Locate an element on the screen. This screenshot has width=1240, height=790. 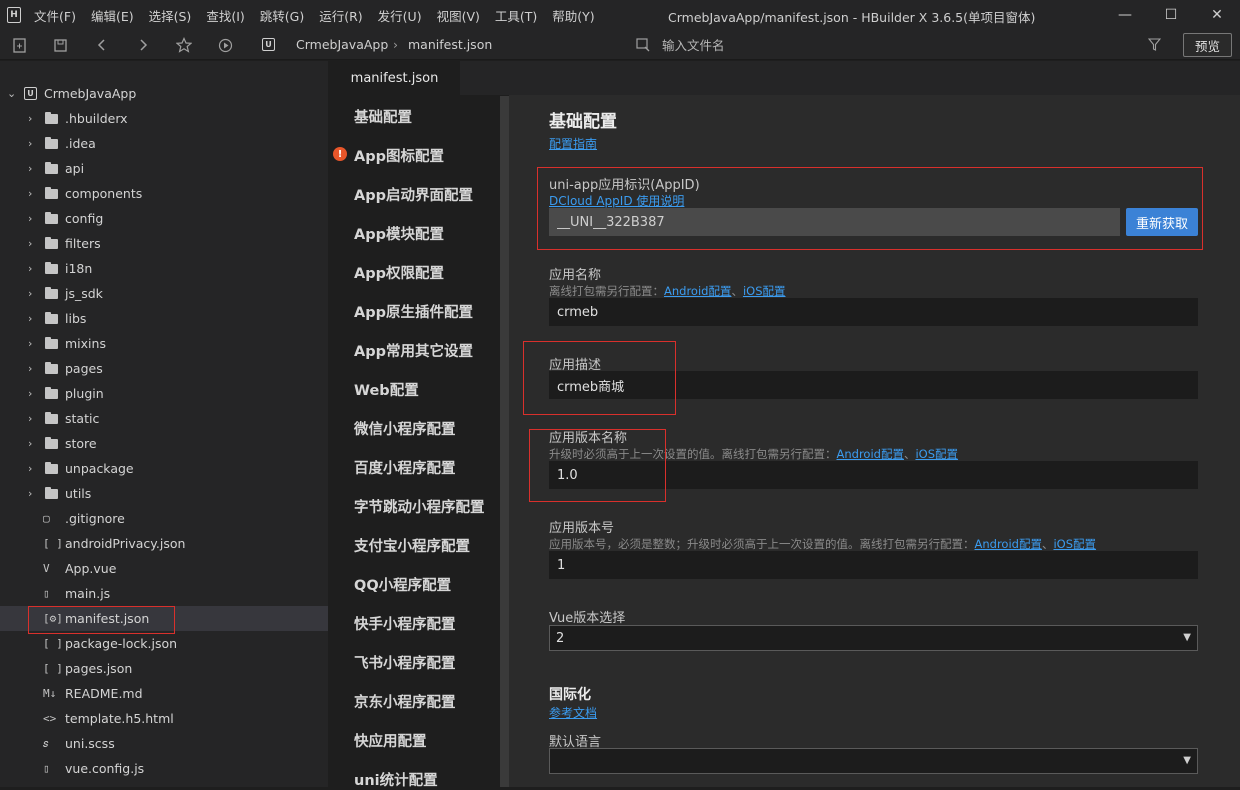
tree-label: pages.json is located at coordinates (99, 668).